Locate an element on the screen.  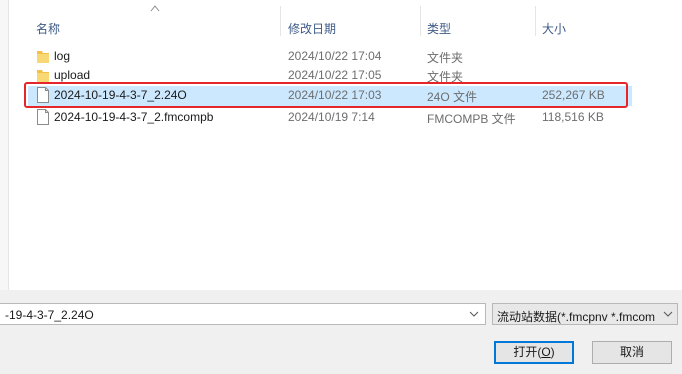
sort-ascending-icon is located at coordinates (155, 8).